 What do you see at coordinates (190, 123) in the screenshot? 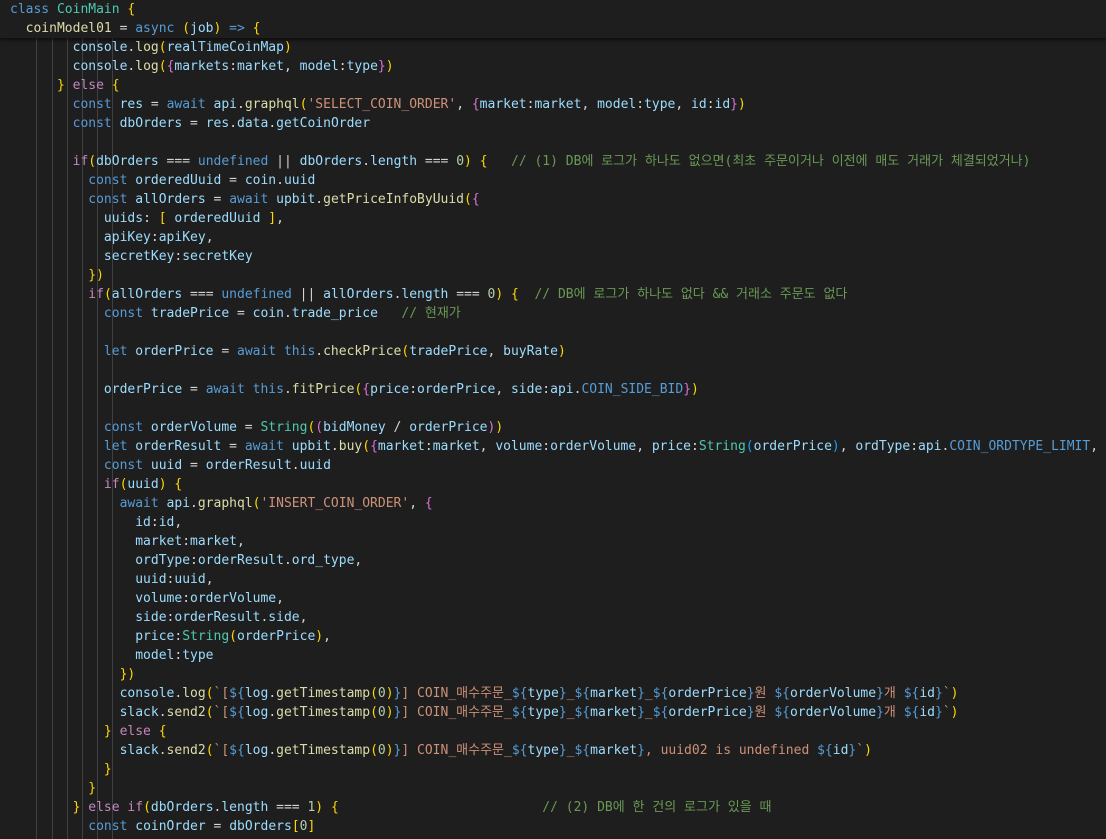
I see `code-line: const dbOrders = res.data.getCoinOrder` at bounding box center [190, 123].